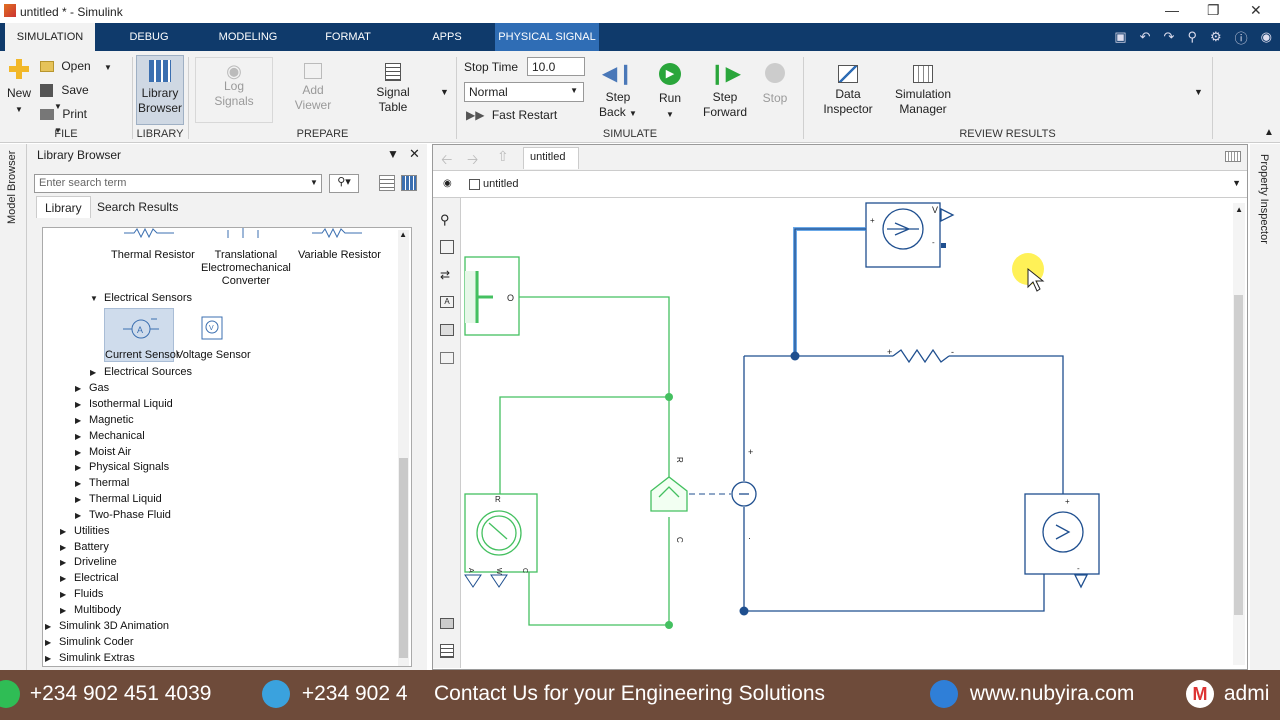 This screenshot has width=1280, height=720. What do you see at coordinates (1062, 534) in the screenshot?
I see `current-sensor-block-bottom` at bounding box center [1062, 534].